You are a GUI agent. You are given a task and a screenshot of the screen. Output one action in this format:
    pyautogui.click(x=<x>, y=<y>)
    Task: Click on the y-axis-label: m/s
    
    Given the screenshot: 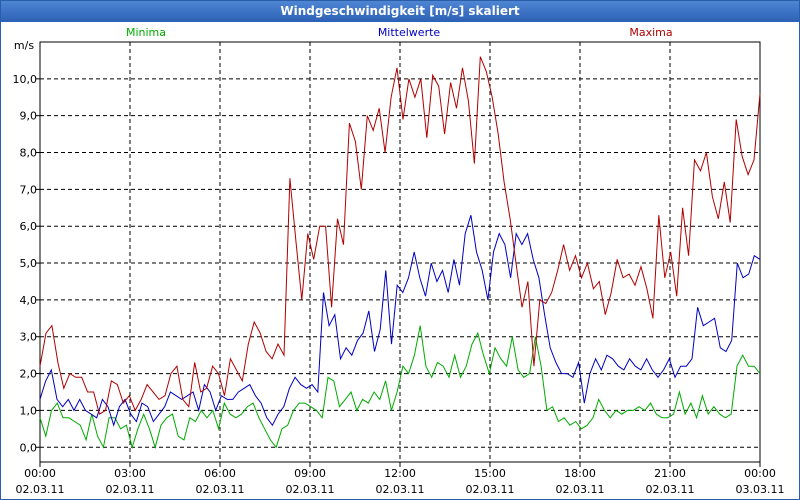 What is the action you would take?
    pyautogui.click(x=24, y=45)
    